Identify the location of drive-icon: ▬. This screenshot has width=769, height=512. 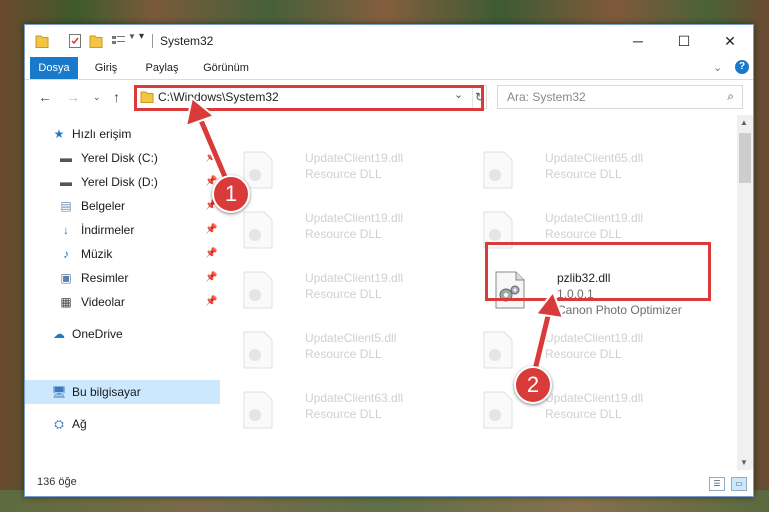
(66, 182).